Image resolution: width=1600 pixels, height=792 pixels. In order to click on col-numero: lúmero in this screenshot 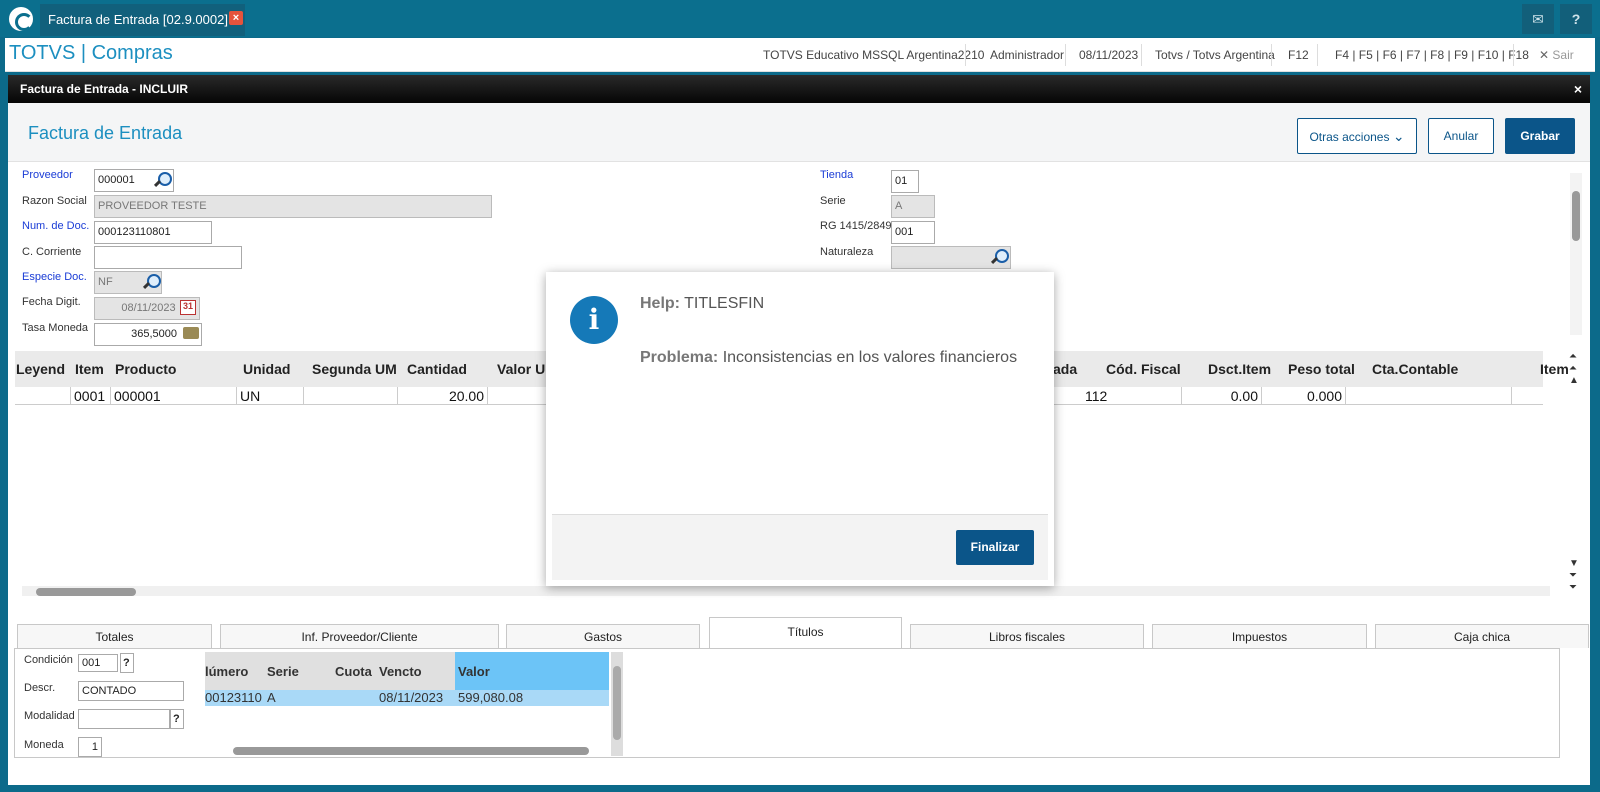, I will do `click(226, 671)`.